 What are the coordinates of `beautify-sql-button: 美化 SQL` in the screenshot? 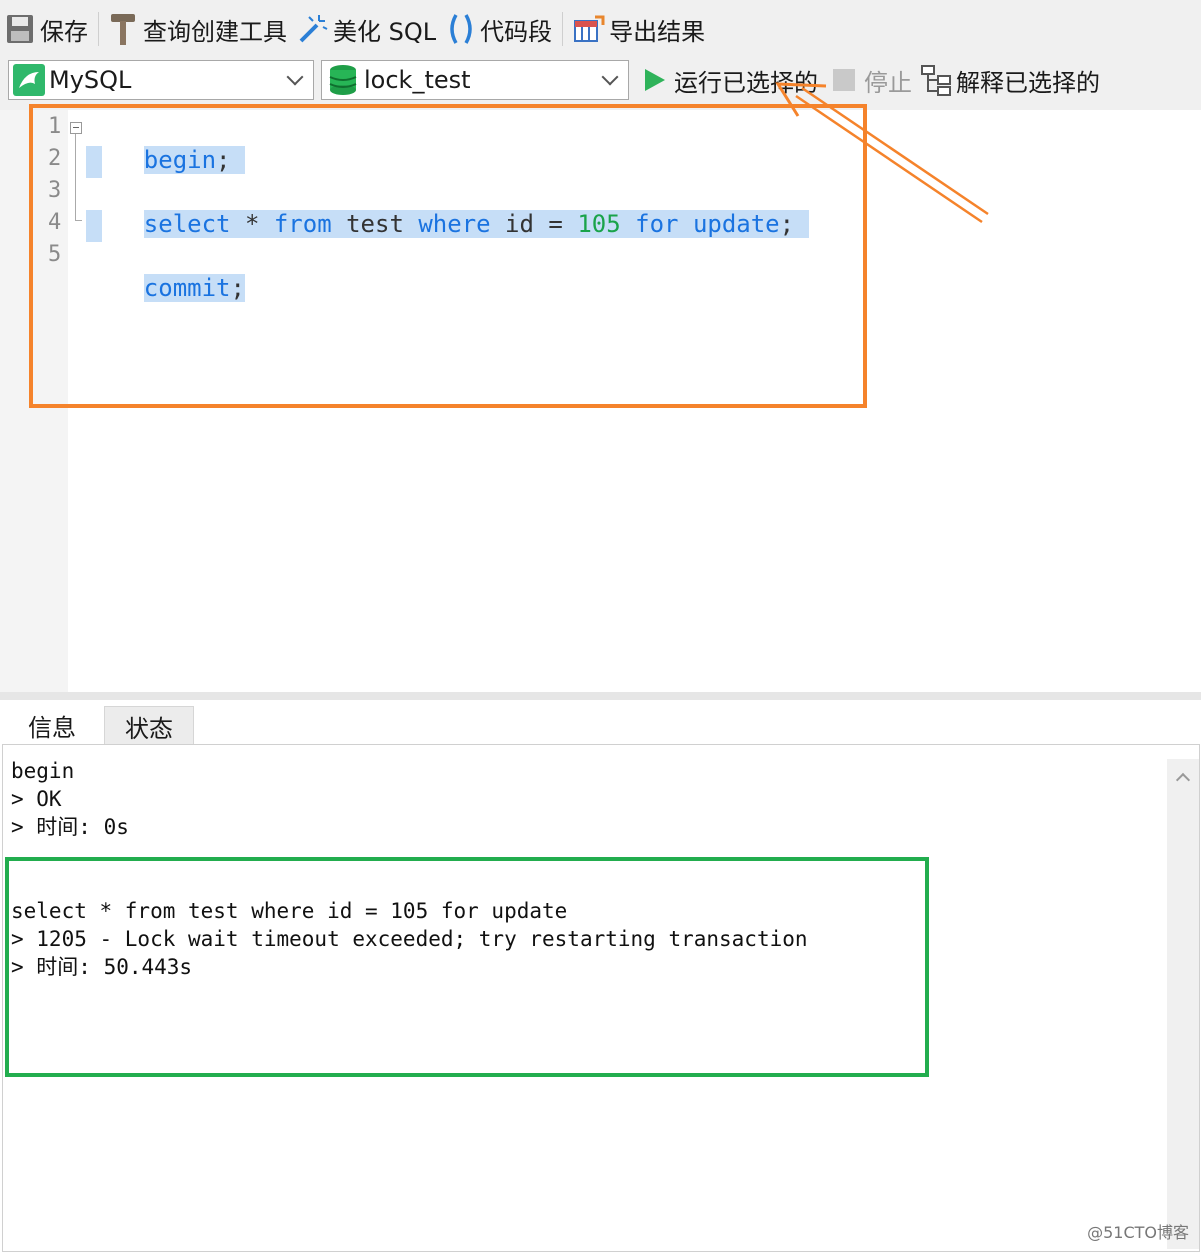 It's located at (366, 29).